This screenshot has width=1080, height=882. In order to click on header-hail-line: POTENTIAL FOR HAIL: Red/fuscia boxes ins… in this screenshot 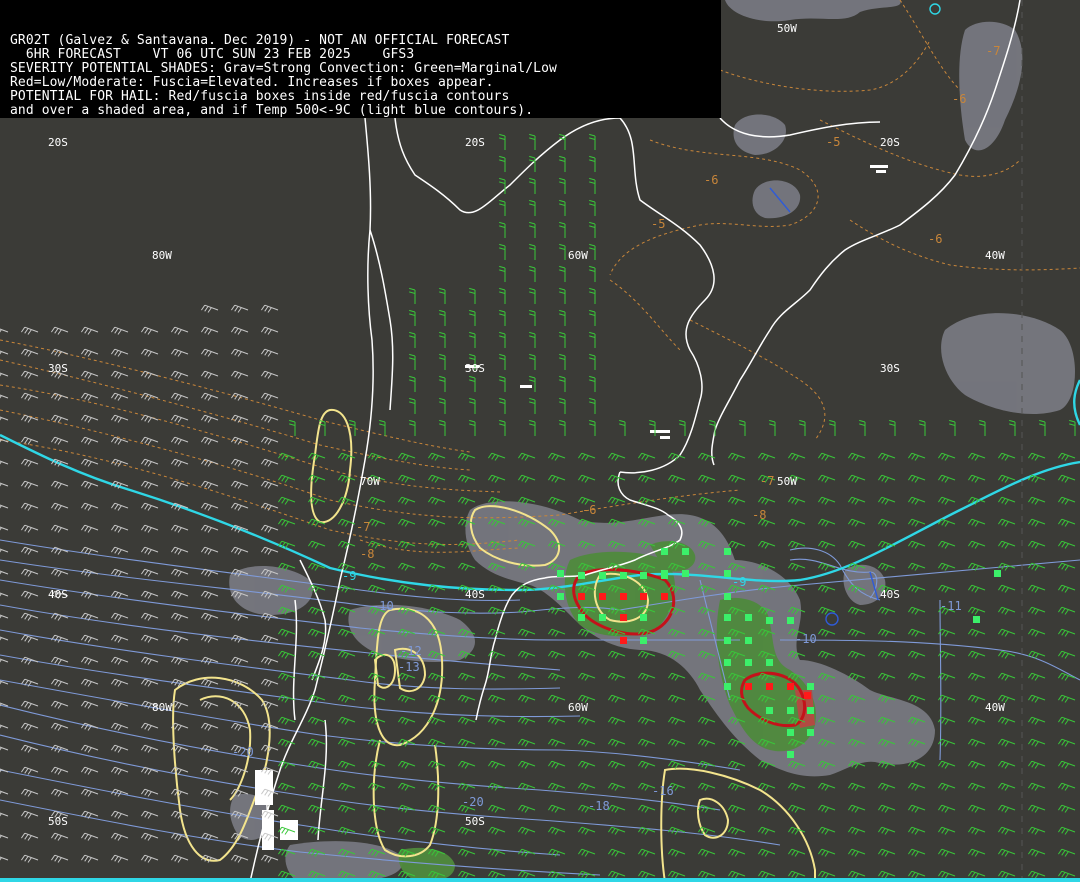, I will do `click(260, 96)`.